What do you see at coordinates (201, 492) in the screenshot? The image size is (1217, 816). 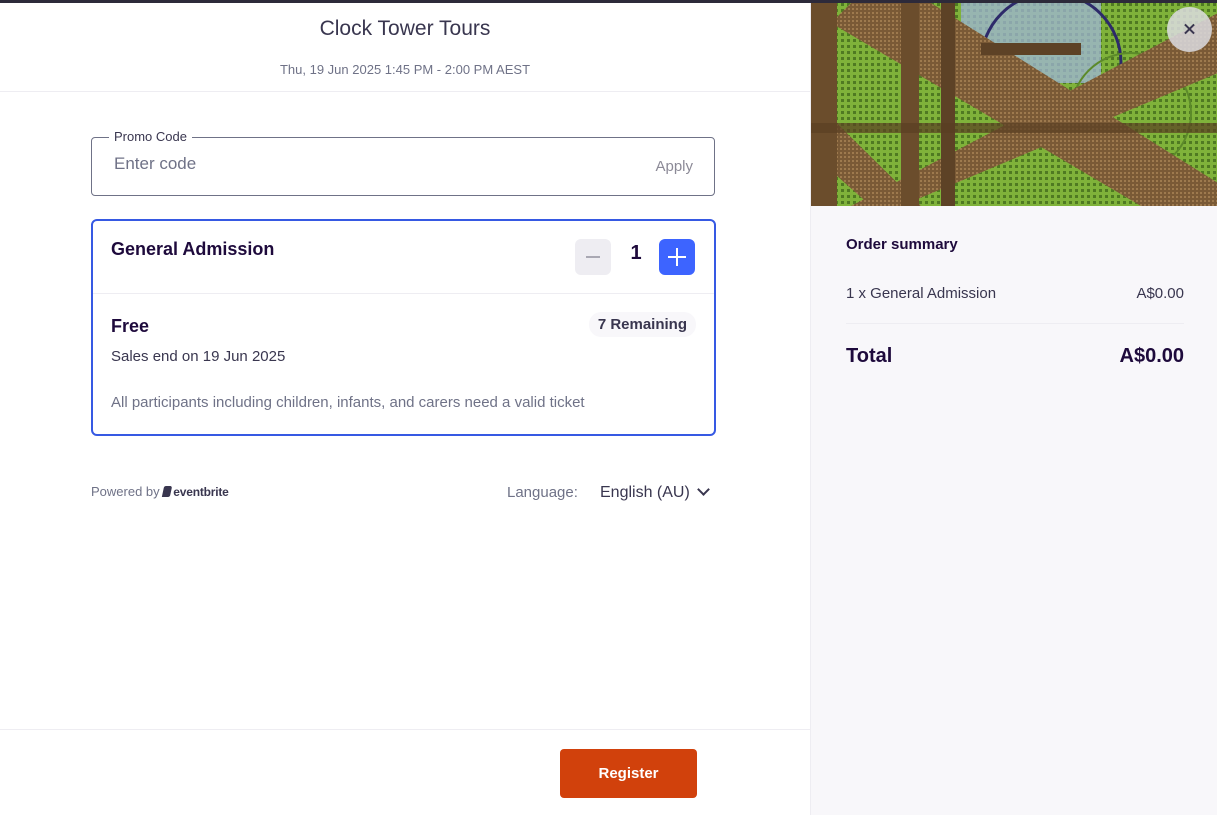 I see `eventbrite-logo-text: eventbrite` at bounding box center [201, 492].